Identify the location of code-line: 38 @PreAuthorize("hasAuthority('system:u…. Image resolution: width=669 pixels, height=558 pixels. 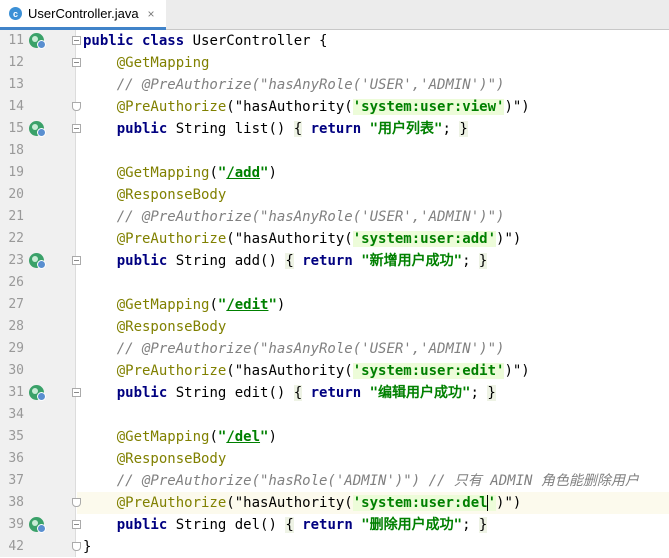
(334, 503).